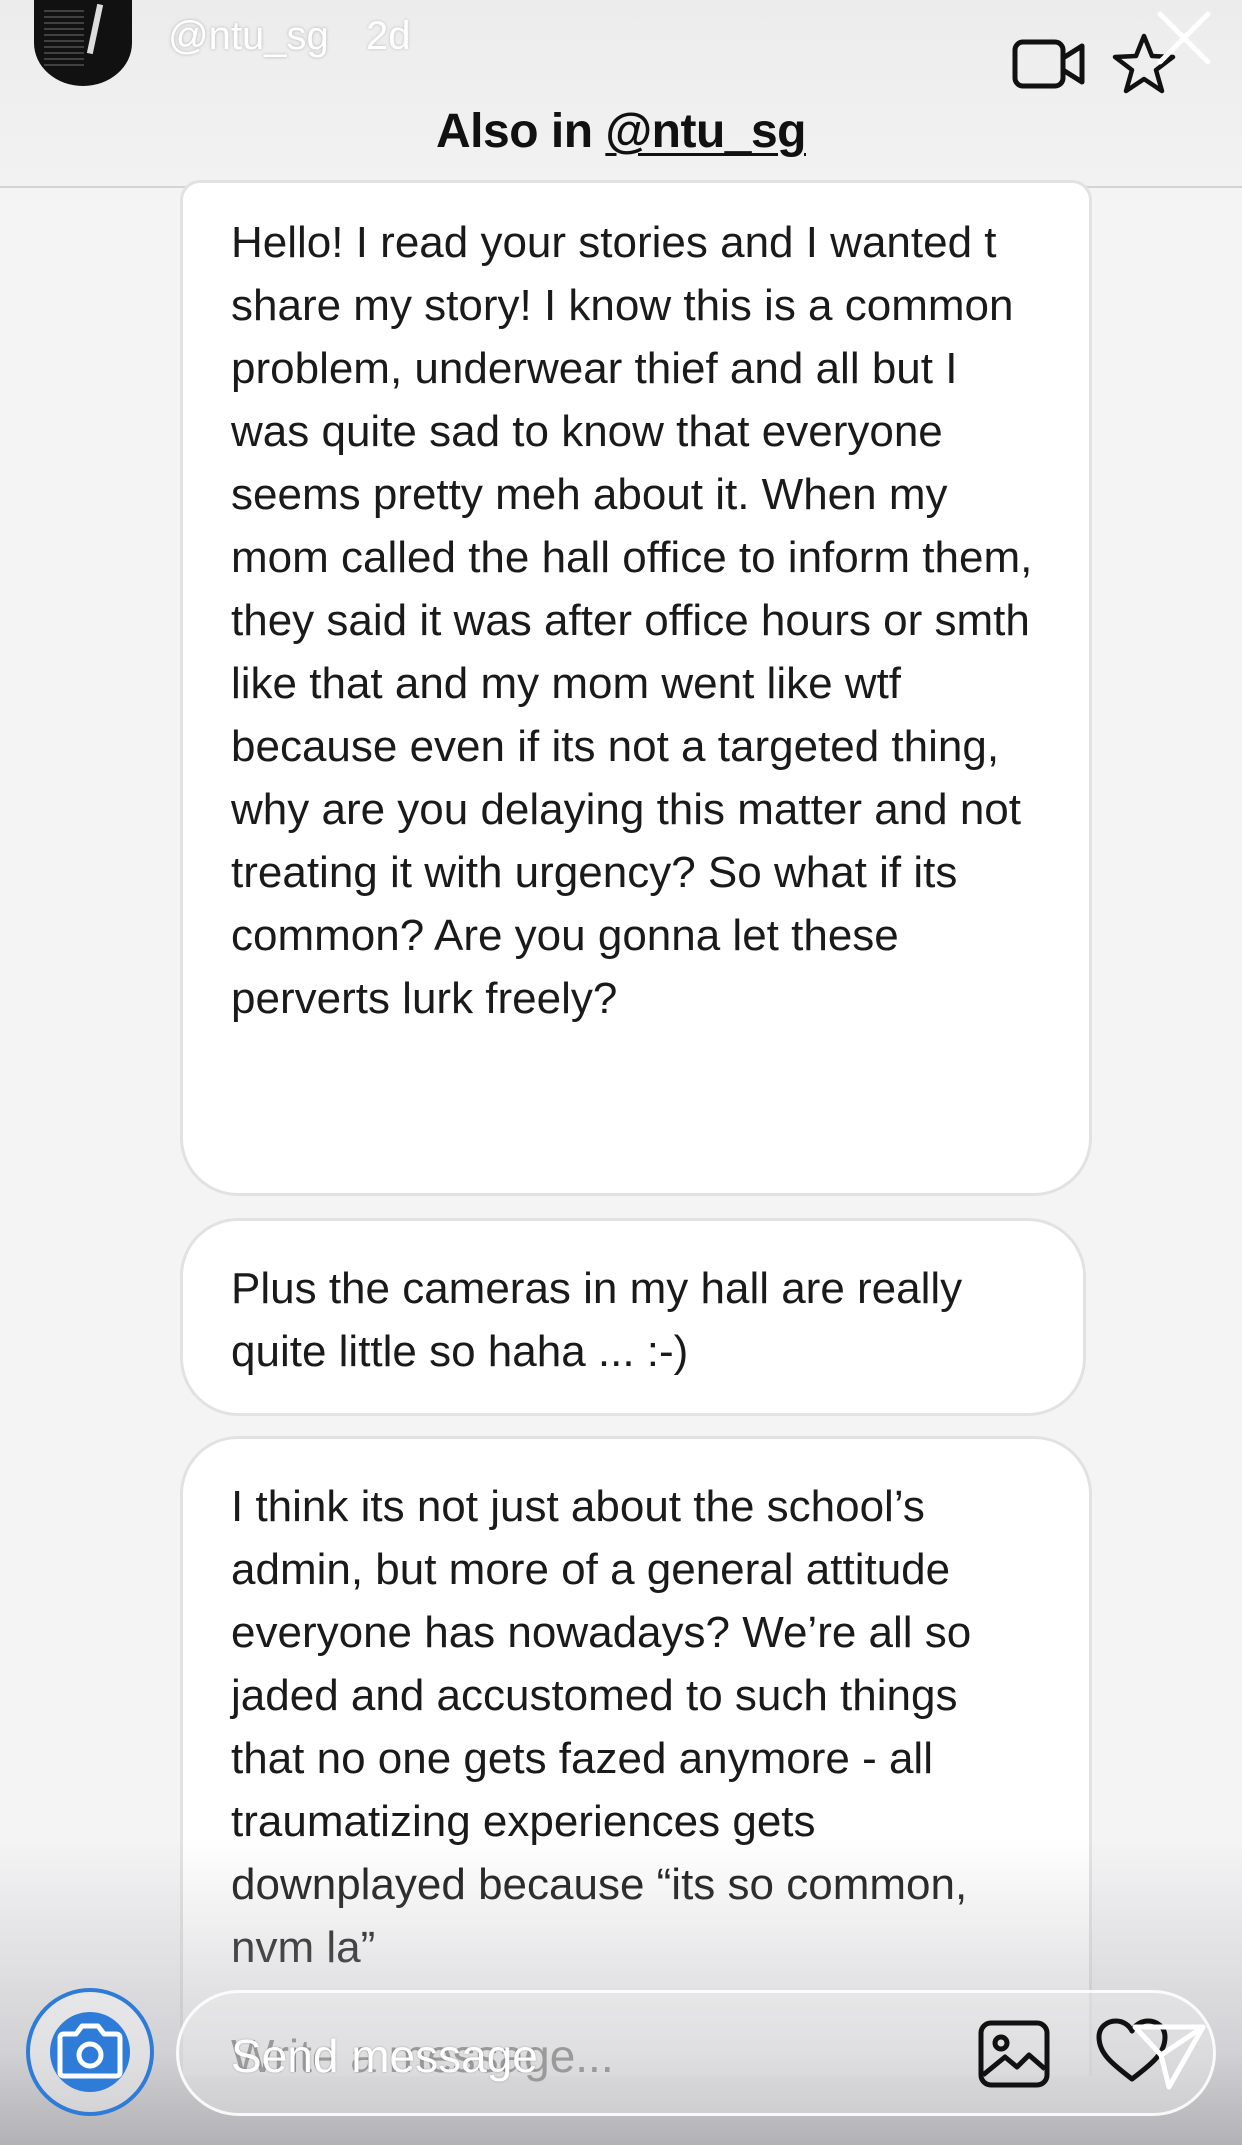  What do you see at coordinates (1184, 38) in the screenshot?
I see `close-icon` at bounding box center [1184, 38].